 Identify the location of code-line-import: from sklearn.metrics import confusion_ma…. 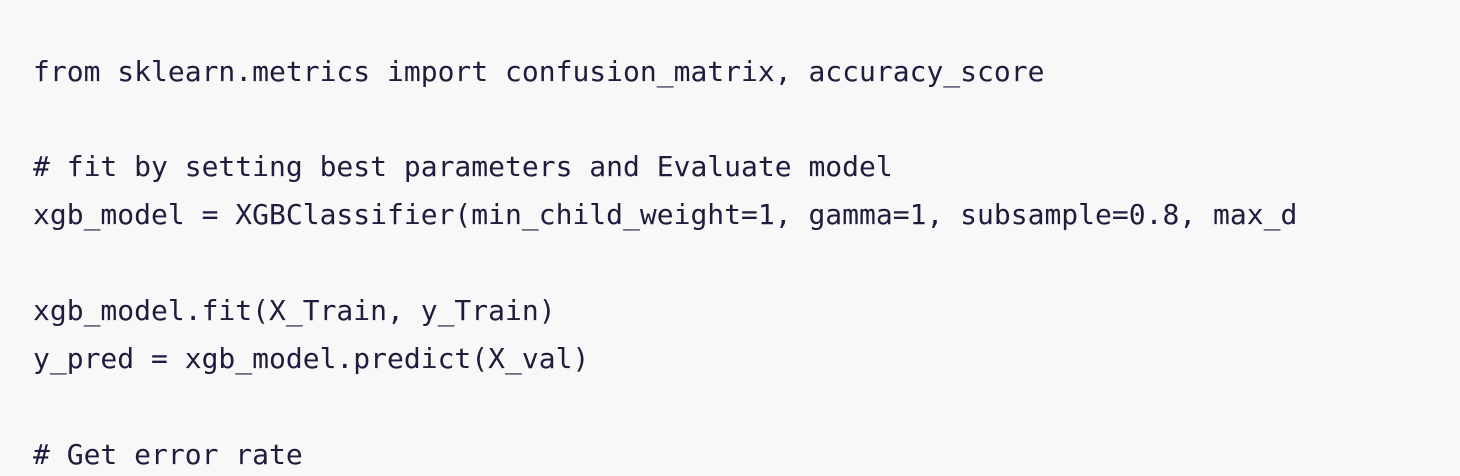
(539, 71).